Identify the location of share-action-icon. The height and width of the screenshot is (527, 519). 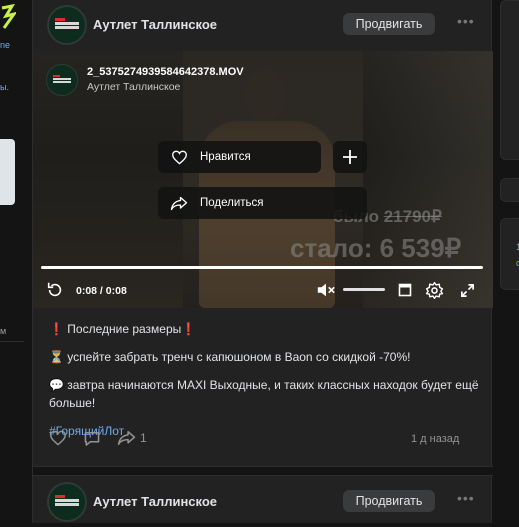
(126, 438).